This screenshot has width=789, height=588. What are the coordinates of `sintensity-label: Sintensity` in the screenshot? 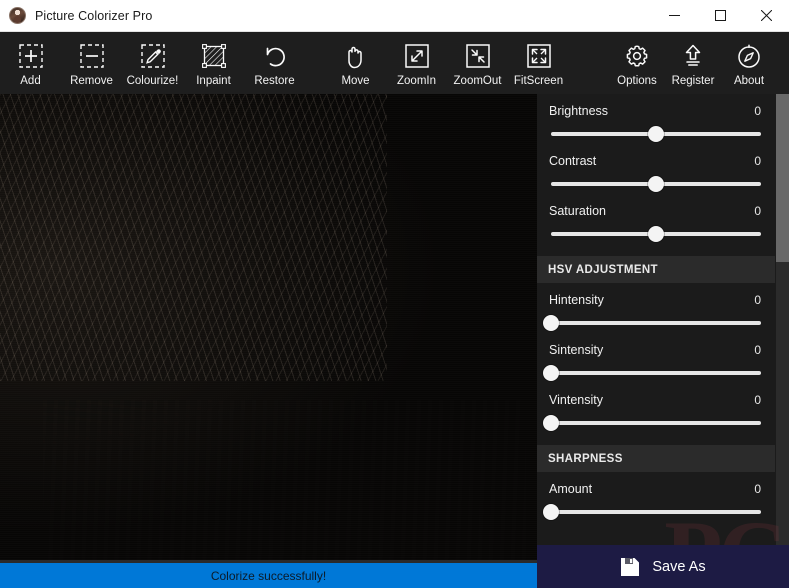 It's located at (576, 350).